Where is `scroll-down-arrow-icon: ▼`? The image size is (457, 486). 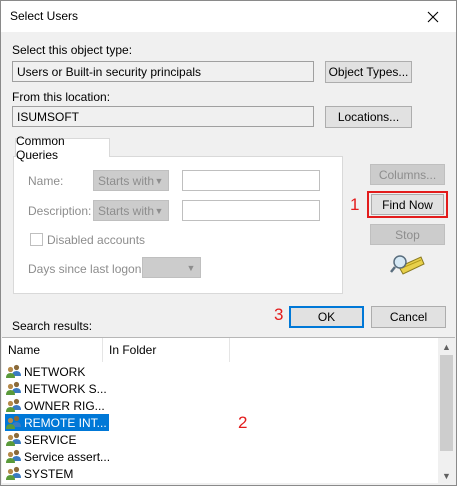 scroll-down-arrow-icon: ▼ is located at coordinates (446, 475).